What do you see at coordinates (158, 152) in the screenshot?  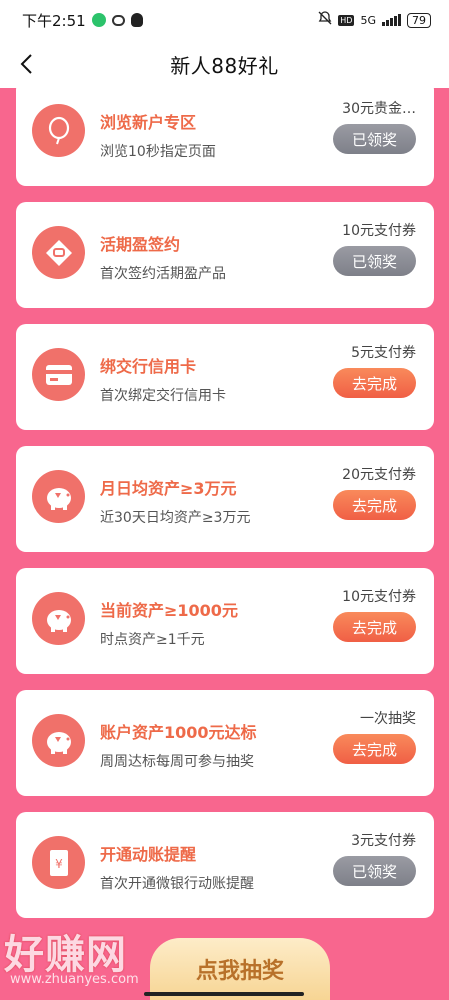 I see `task-desc: 浏览10秒指定页面` at bounding box center [158, 152].